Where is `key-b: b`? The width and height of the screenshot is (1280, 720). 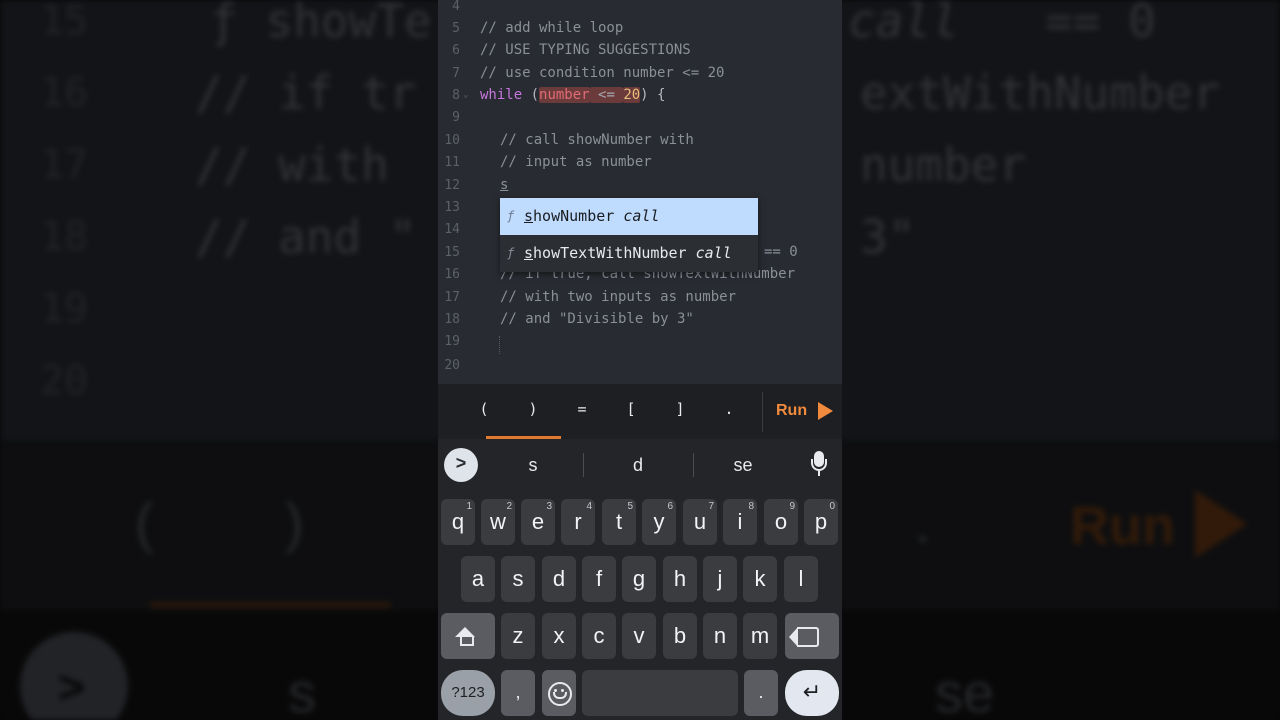 key-b: b is located at coordinates (680, 636).